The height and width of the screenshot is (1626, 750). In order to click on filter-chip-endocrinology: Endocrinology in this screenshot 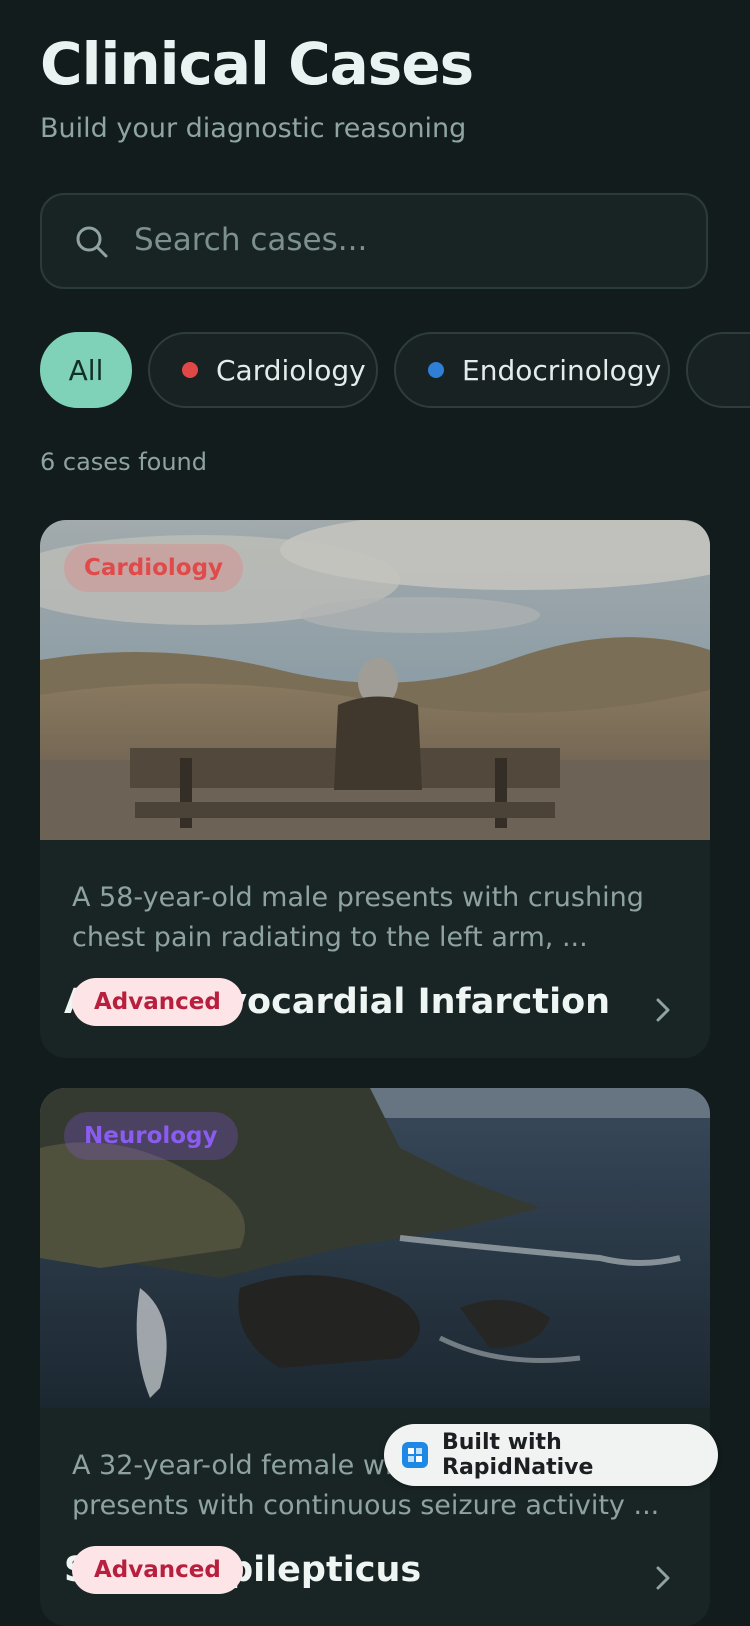, I will do `click(532, 370)`.